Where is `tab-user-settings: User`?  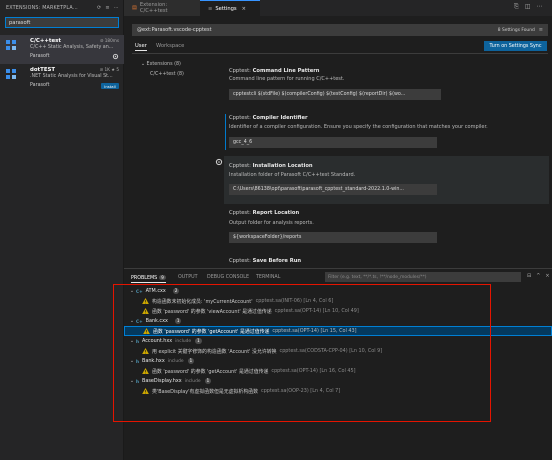 tab-user-settings: User is located at coordinates (141, 47).